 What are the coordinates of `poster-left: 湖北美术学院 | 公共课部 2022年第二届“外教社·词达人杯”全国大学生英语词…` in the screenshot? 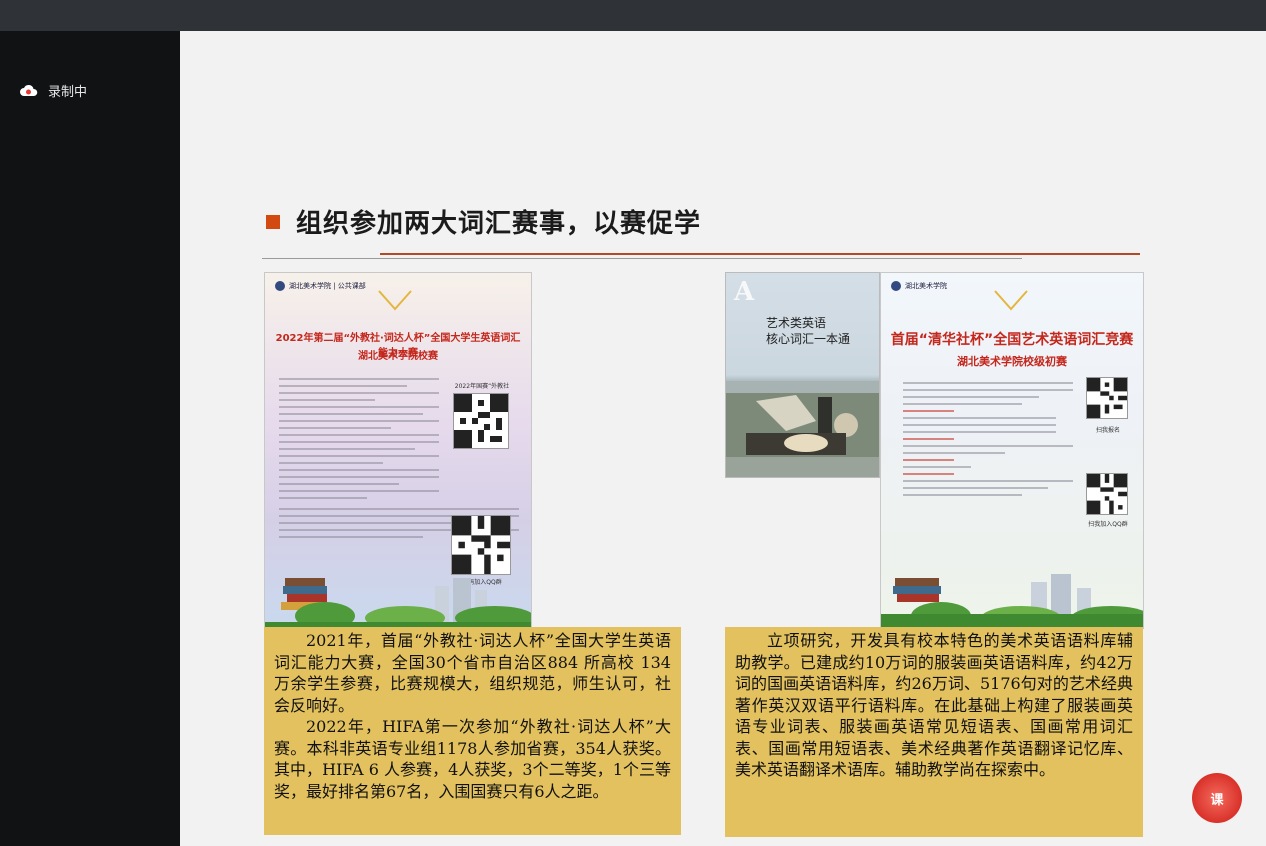 It's located at (398, 450).